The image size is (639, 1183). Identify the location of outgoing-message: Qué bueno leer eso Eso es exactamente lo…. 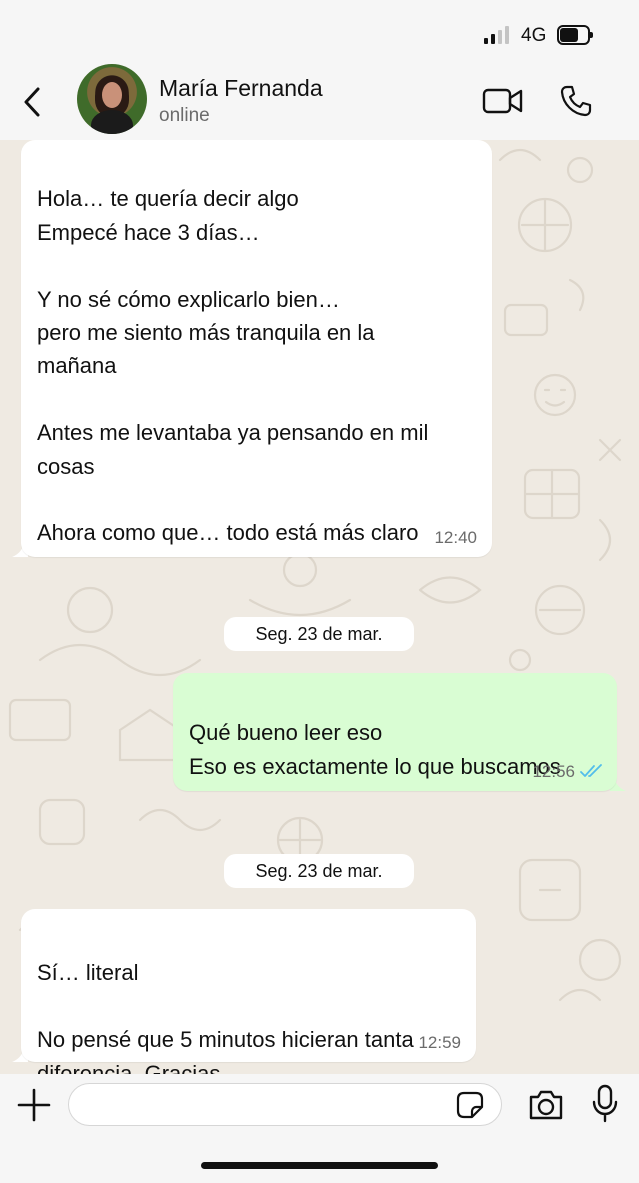
(395, 732).